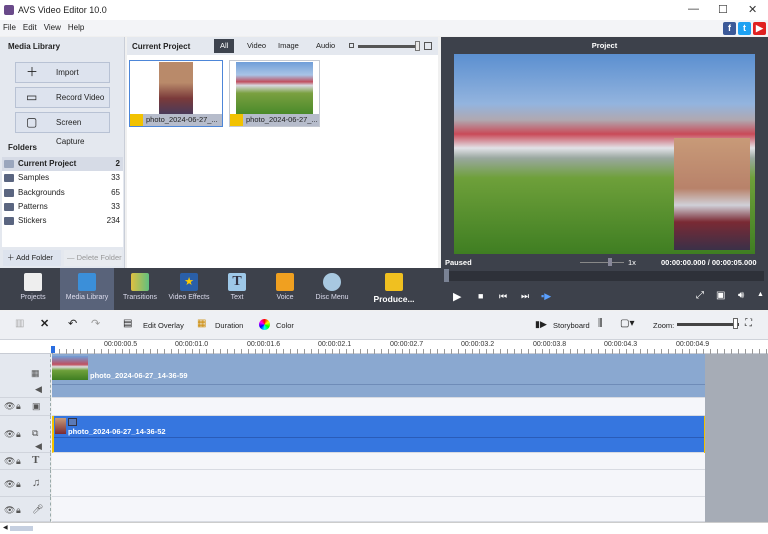  What do you see at coordinates (332, 289) in the screenshot?
I see `disc-menu-button: Disc Menu` at bounding box center [332, 289].